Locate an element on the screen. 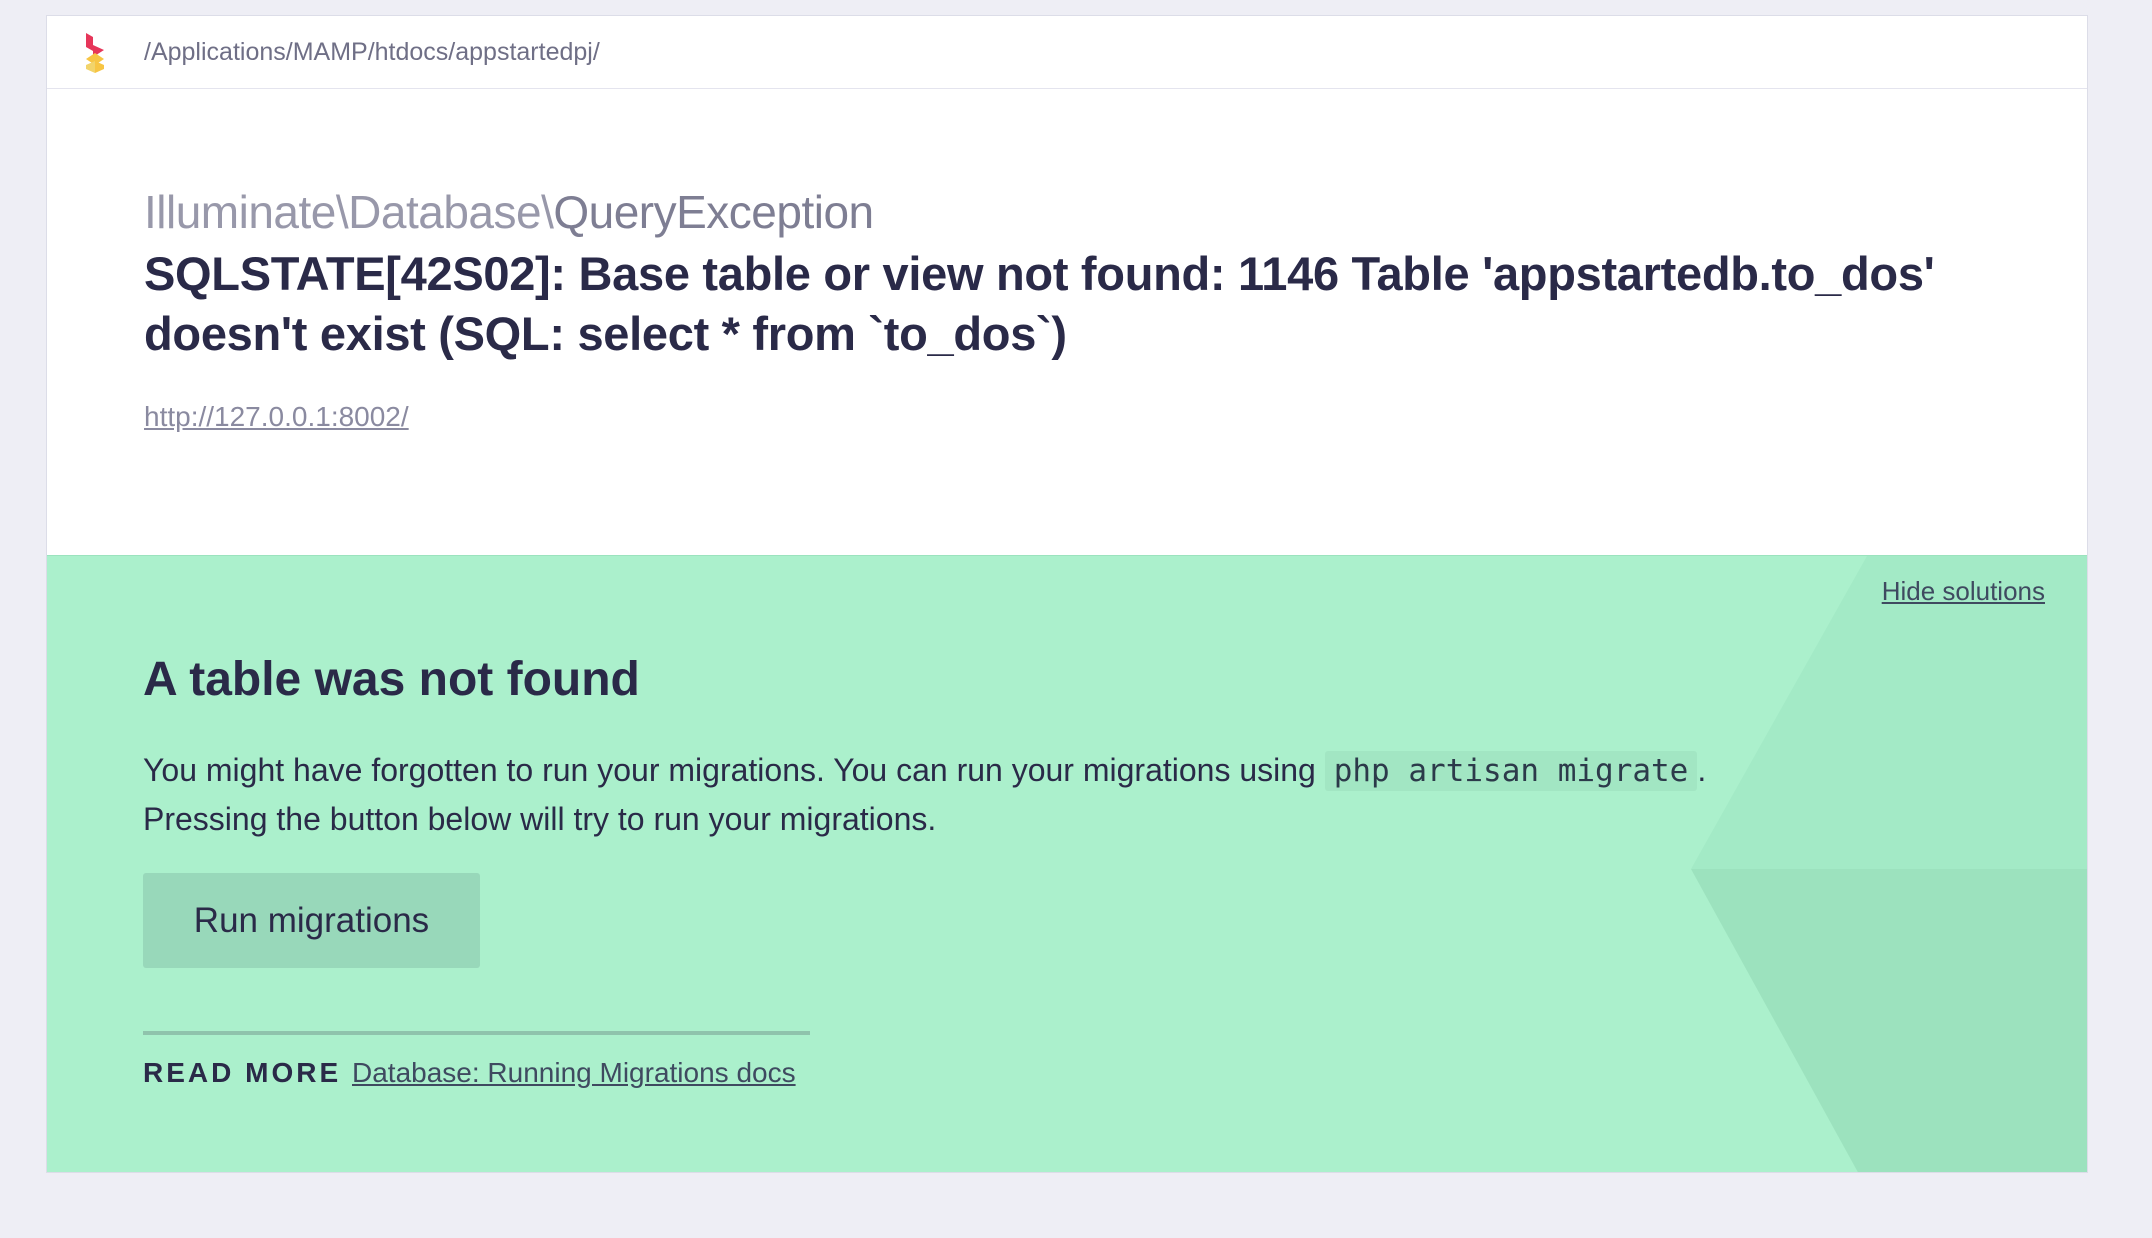  read-more-label: READ MORE is located at coordinates (242, 1072).